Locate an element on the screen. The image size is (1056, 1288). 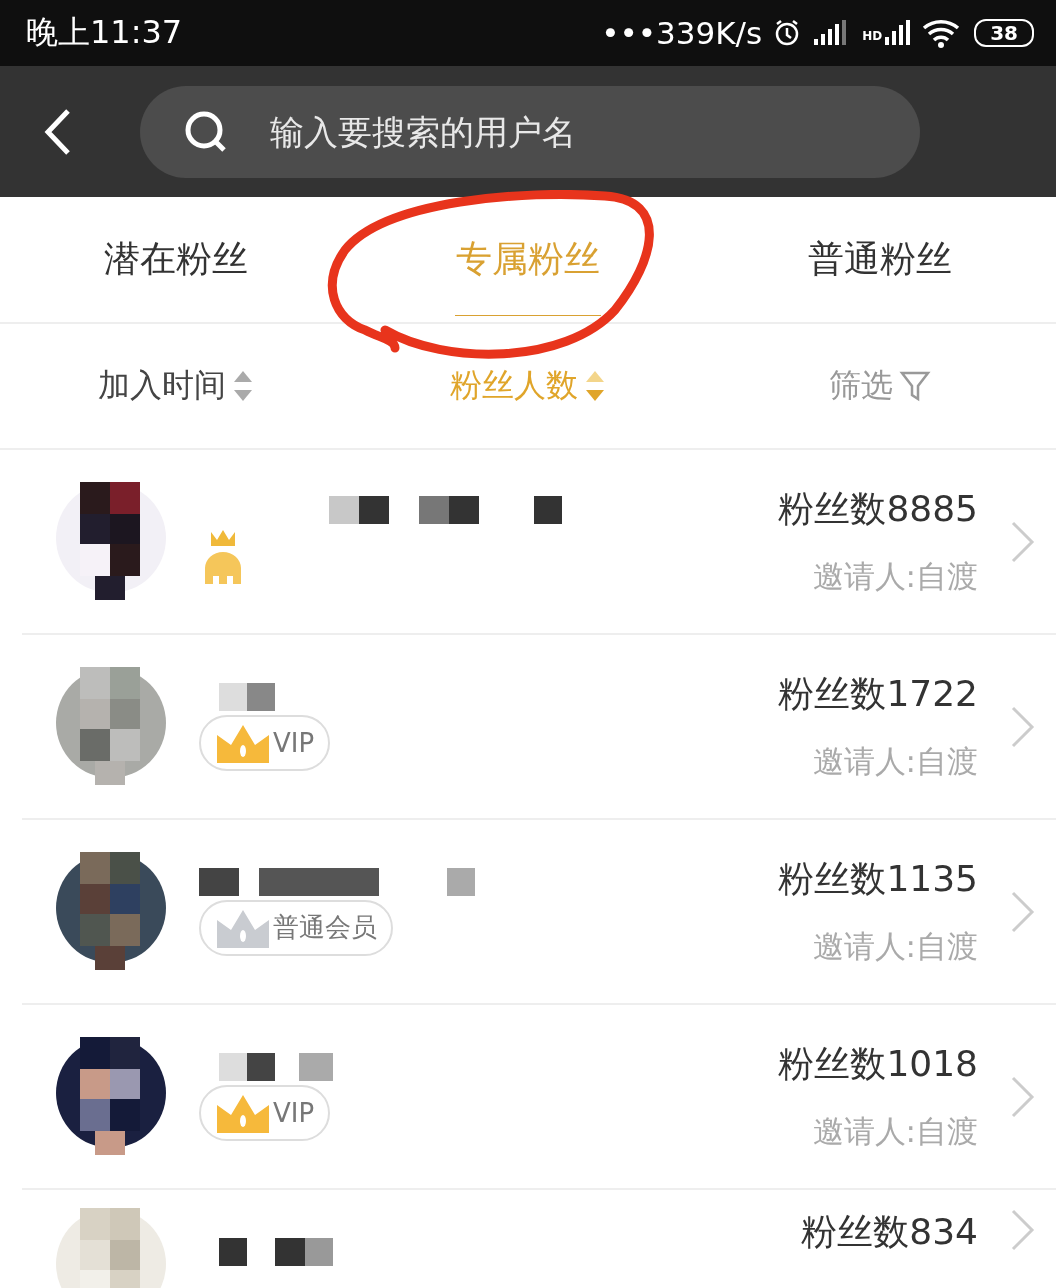
network-speed: •••339K/s is located at coordinates (682, 33).